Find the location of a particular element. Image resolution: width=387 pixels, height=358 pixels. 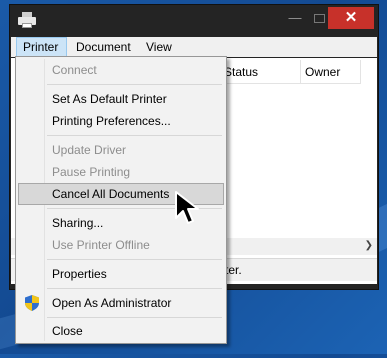

menu-item-open-as-administrator: Open As Administrator is located at coordinates (121, 303).